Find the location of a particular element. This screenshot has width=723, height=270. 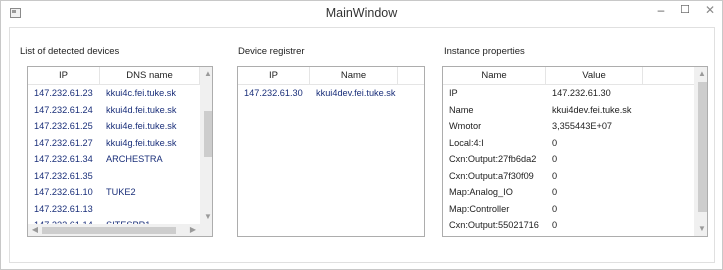

minimize-button: – is located at coordinates (661, 11).